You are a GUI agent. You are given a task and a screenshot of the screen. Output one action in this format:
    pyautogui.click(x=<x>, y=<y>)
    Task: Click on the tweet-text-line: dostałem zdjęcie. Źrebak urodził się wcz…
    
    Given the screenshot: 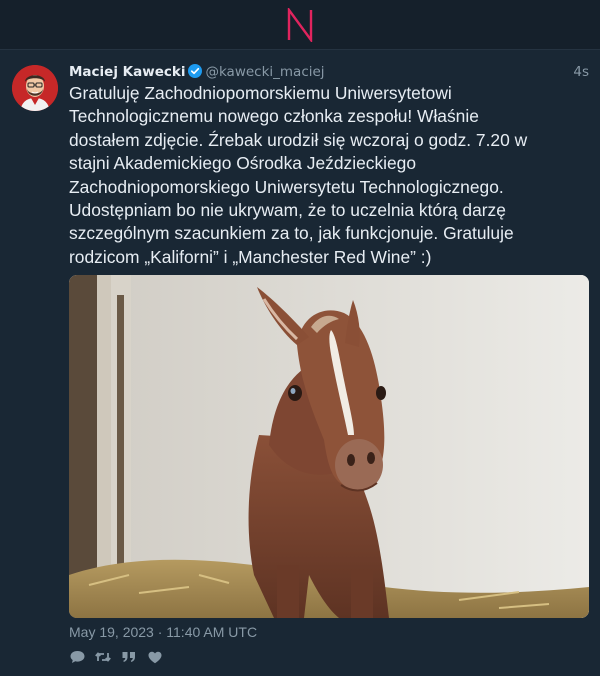 What is the action you would take?
    pyautogui.click(x=298, y=139)
    